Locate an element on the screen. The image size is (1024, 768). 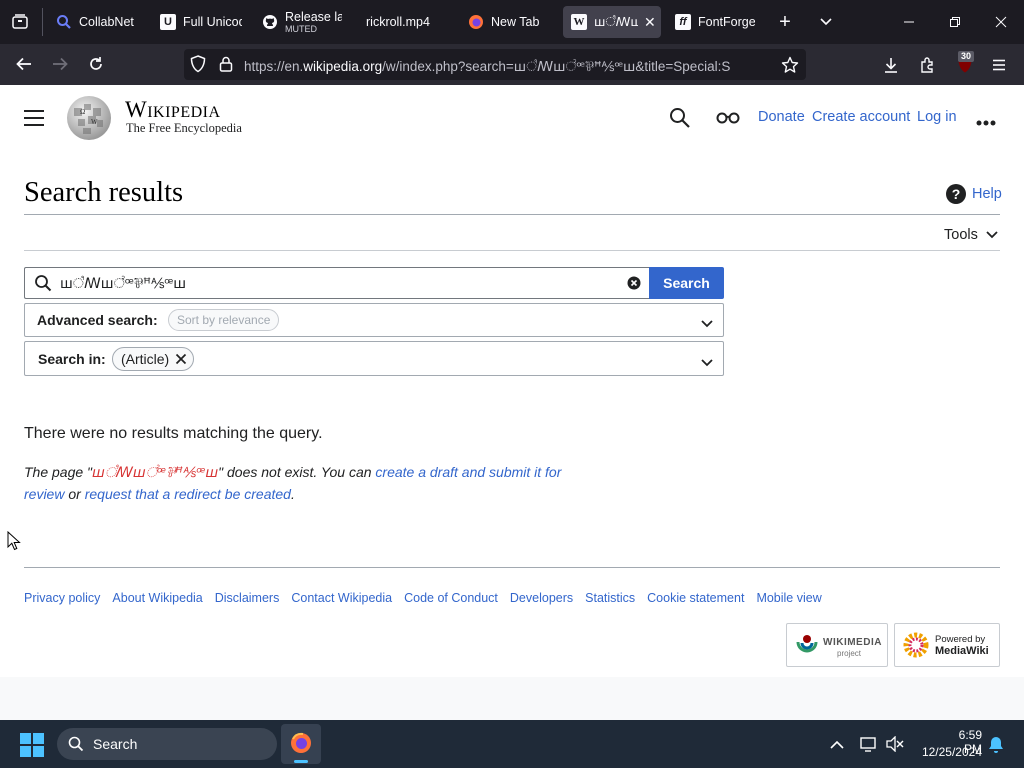
downloads-icon is located at coordinates (891, 65).